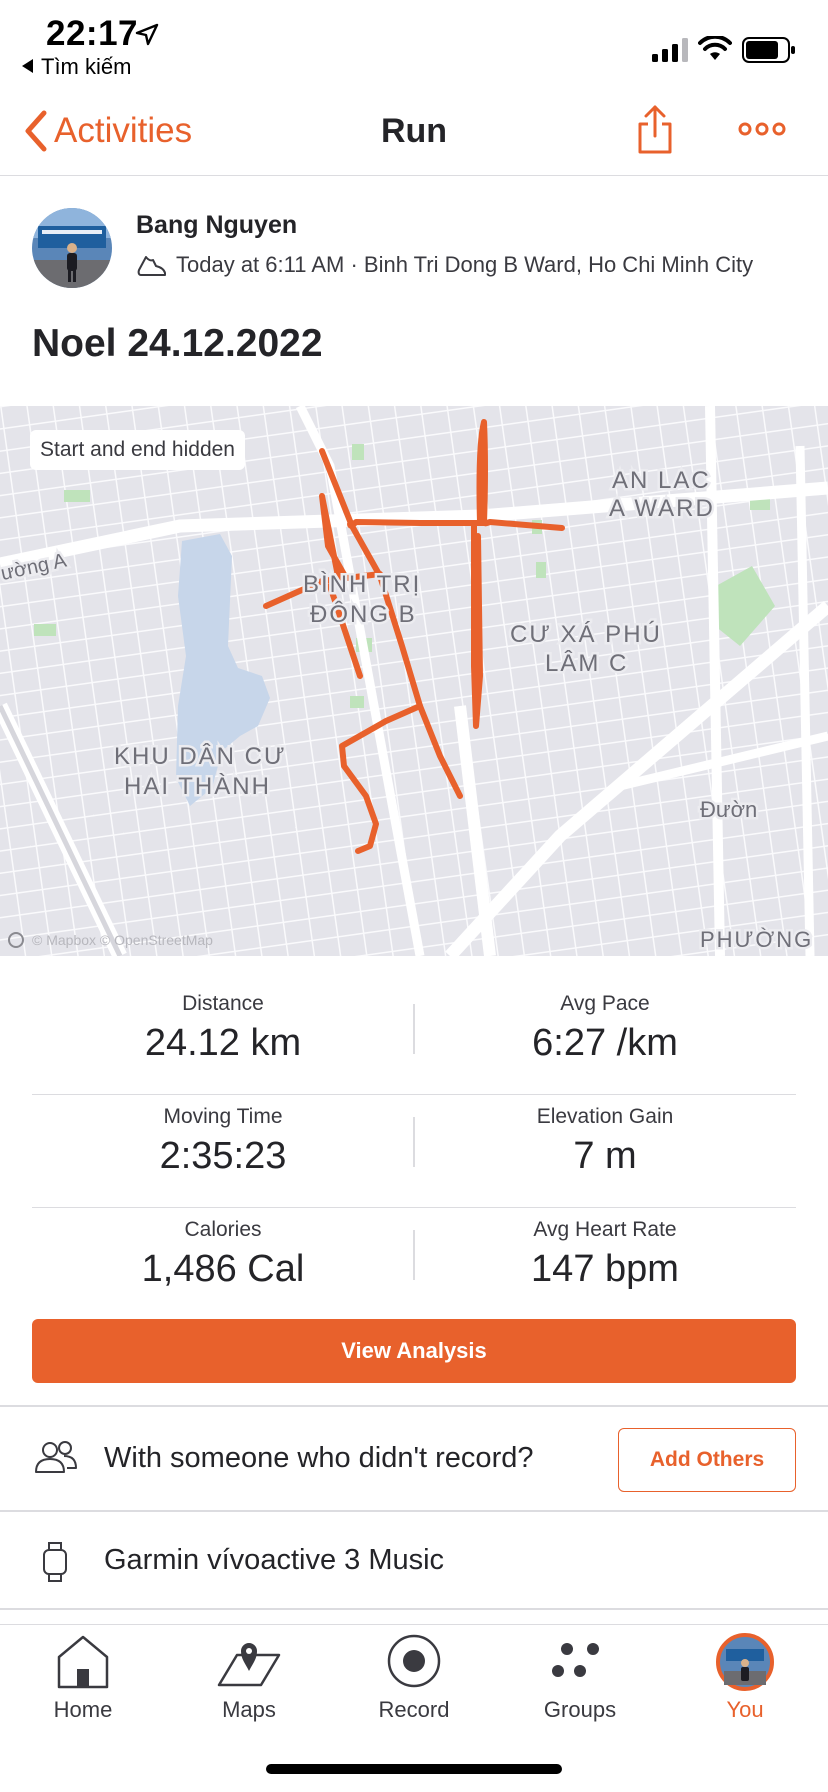  What do you see at coordinates (414, 1661) in the screenshot?
I see `record-icon` at bounding box center [414, 1661].